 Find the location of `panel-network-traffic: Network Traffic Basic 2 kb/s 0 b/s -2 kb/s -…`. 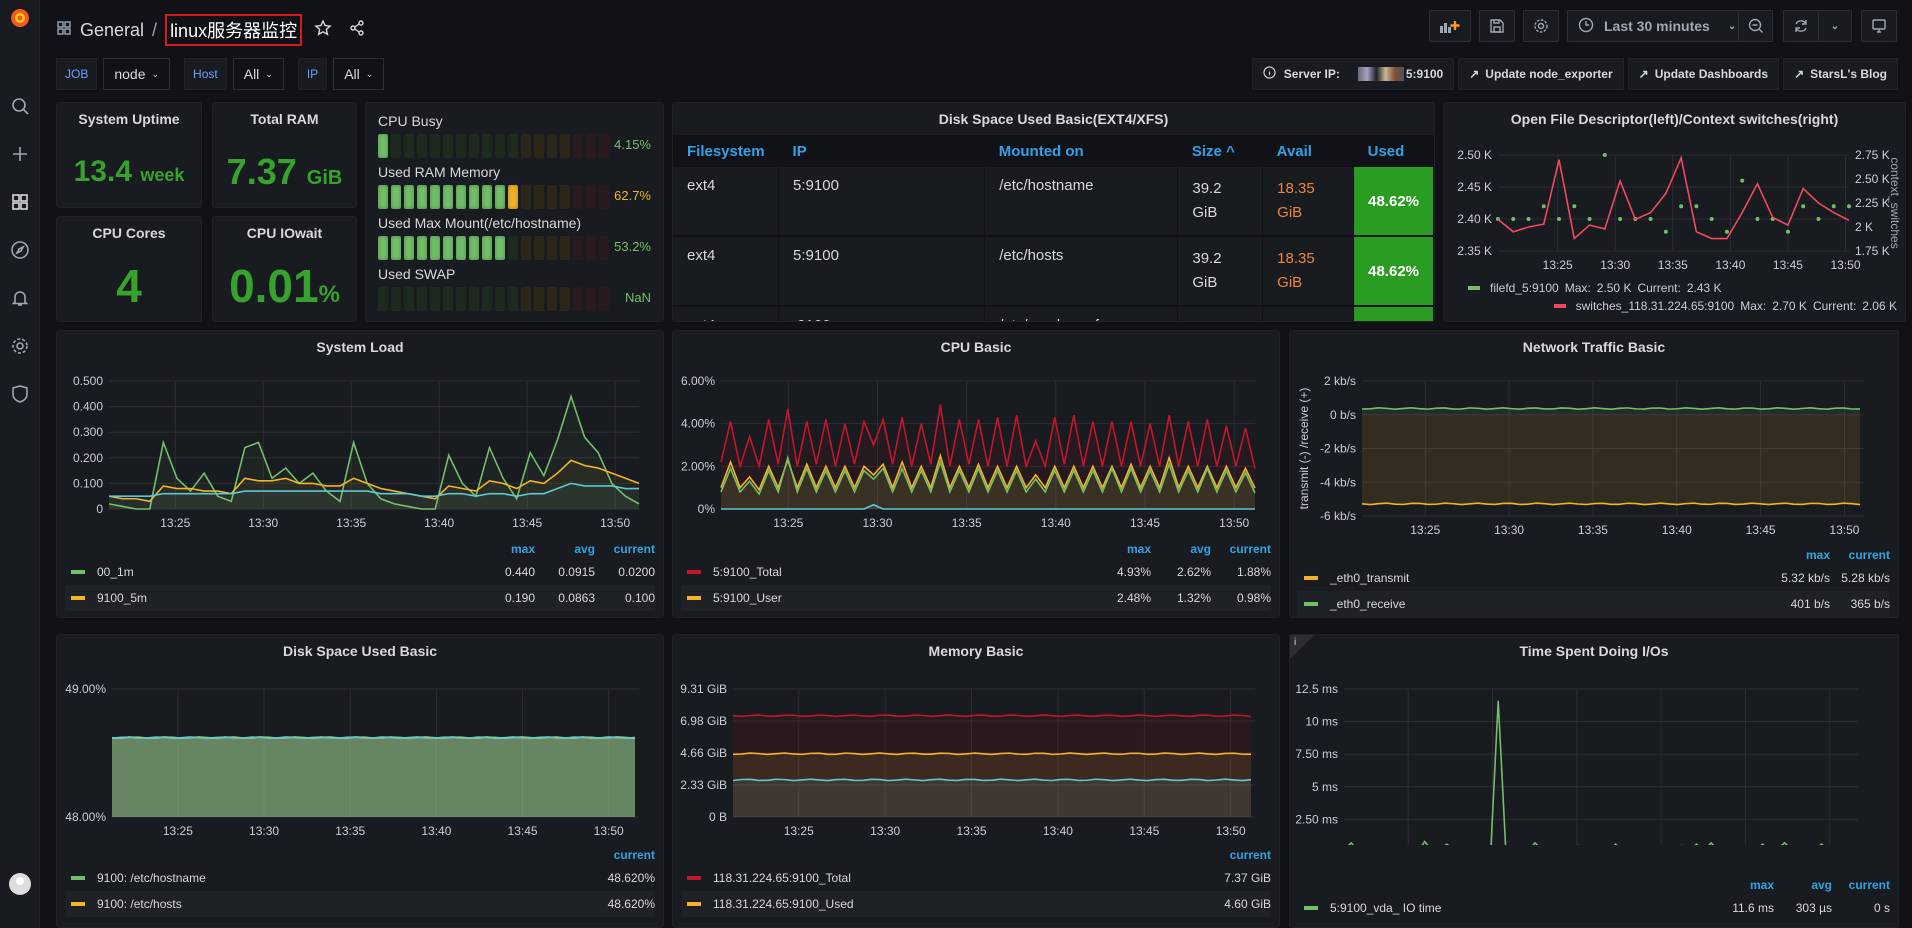

panel-network-traffic: Network Traffic Basic 2 kb/s 0 b/s -2 kb/s -… is located at coordinates (1594, 474).